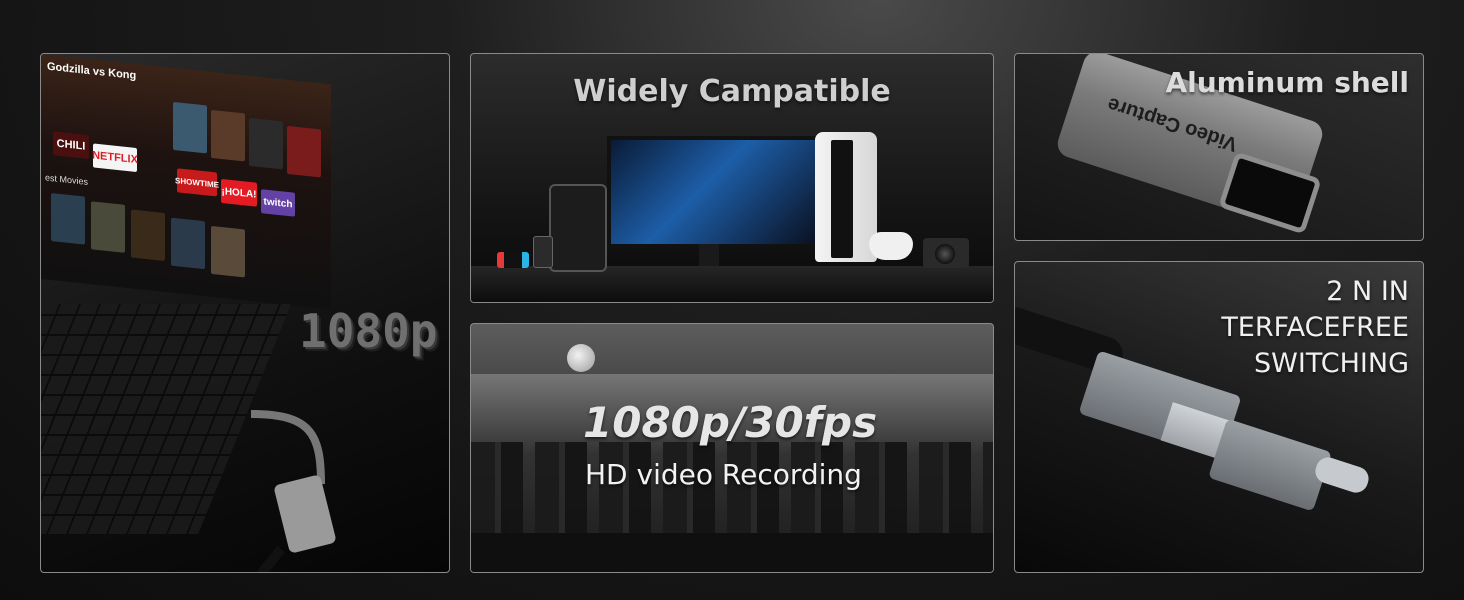 Image resolution: width=1464 pixels, height=600 pixels. I want to click on aluminum-shell-title: Aluminum shell, so click(1287, 82).